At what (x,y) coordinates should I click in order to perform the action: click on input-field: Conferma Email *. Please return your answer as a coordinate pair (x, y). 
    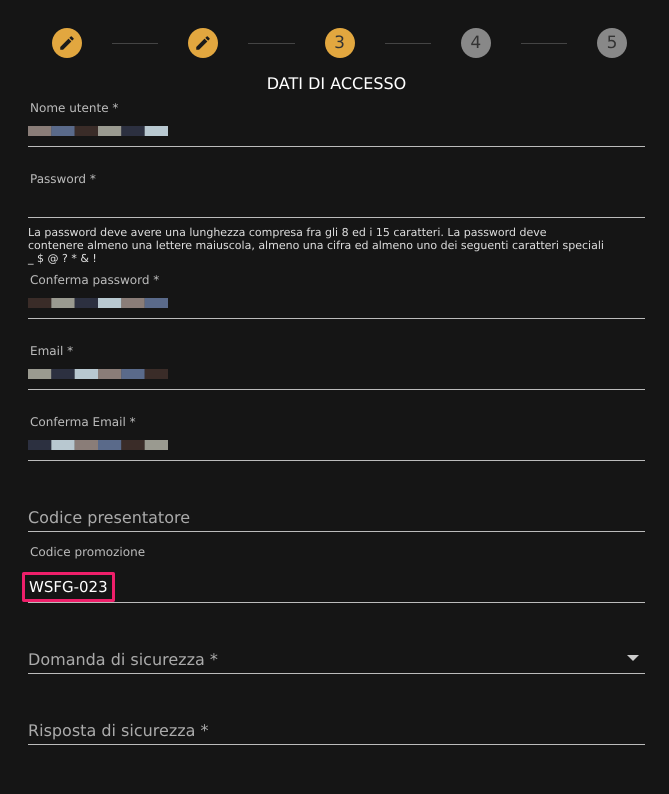
    Looking at the image, I should click on (336, 437).